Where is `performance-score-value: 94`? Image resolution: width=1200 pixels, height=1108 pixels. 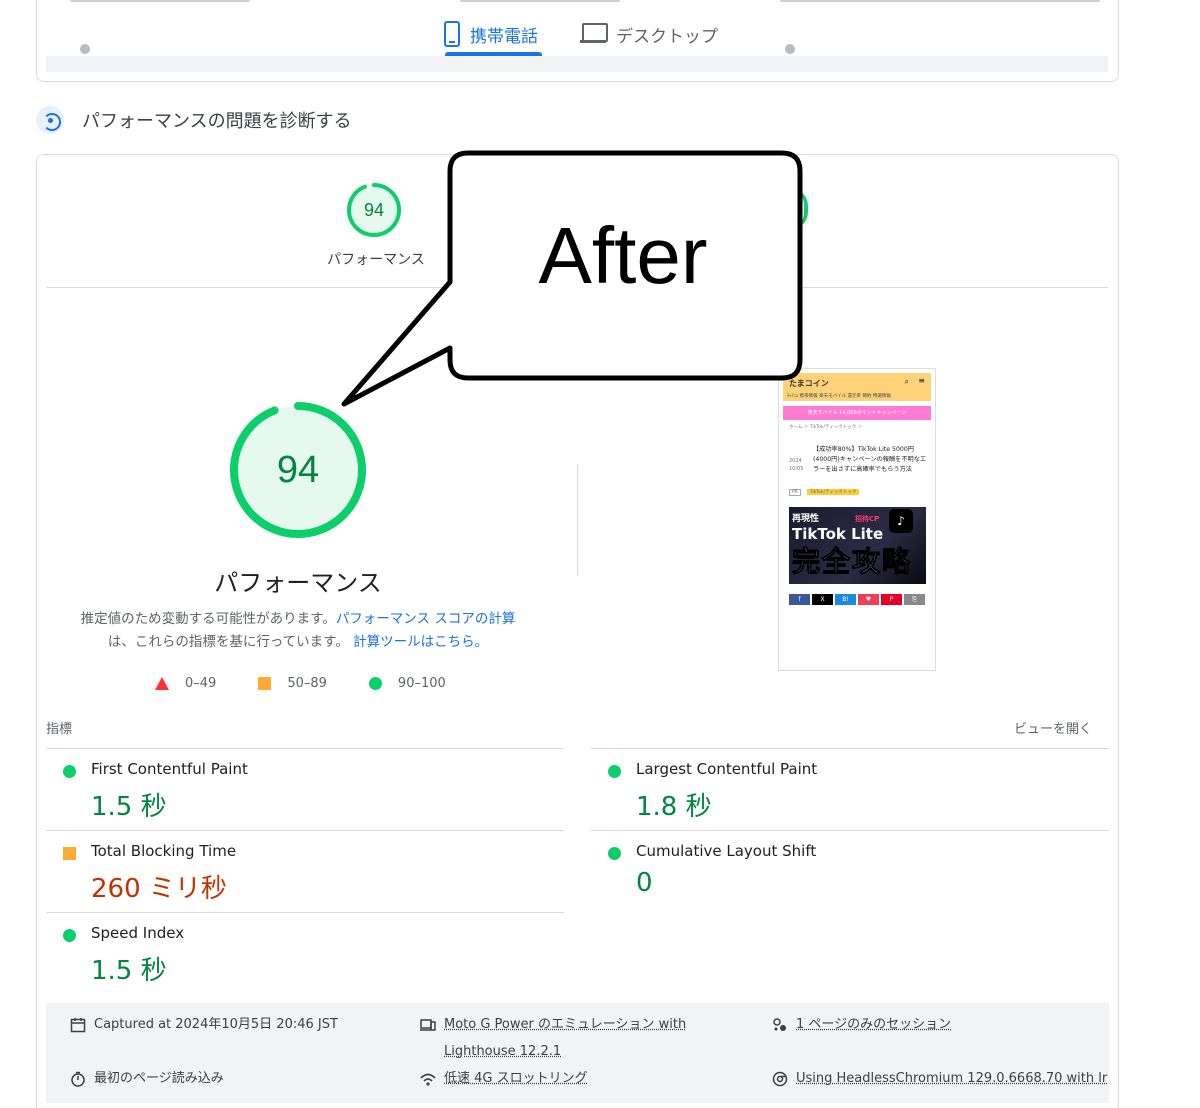 performance-score-value: 94 is located at coordinates (298, 470).